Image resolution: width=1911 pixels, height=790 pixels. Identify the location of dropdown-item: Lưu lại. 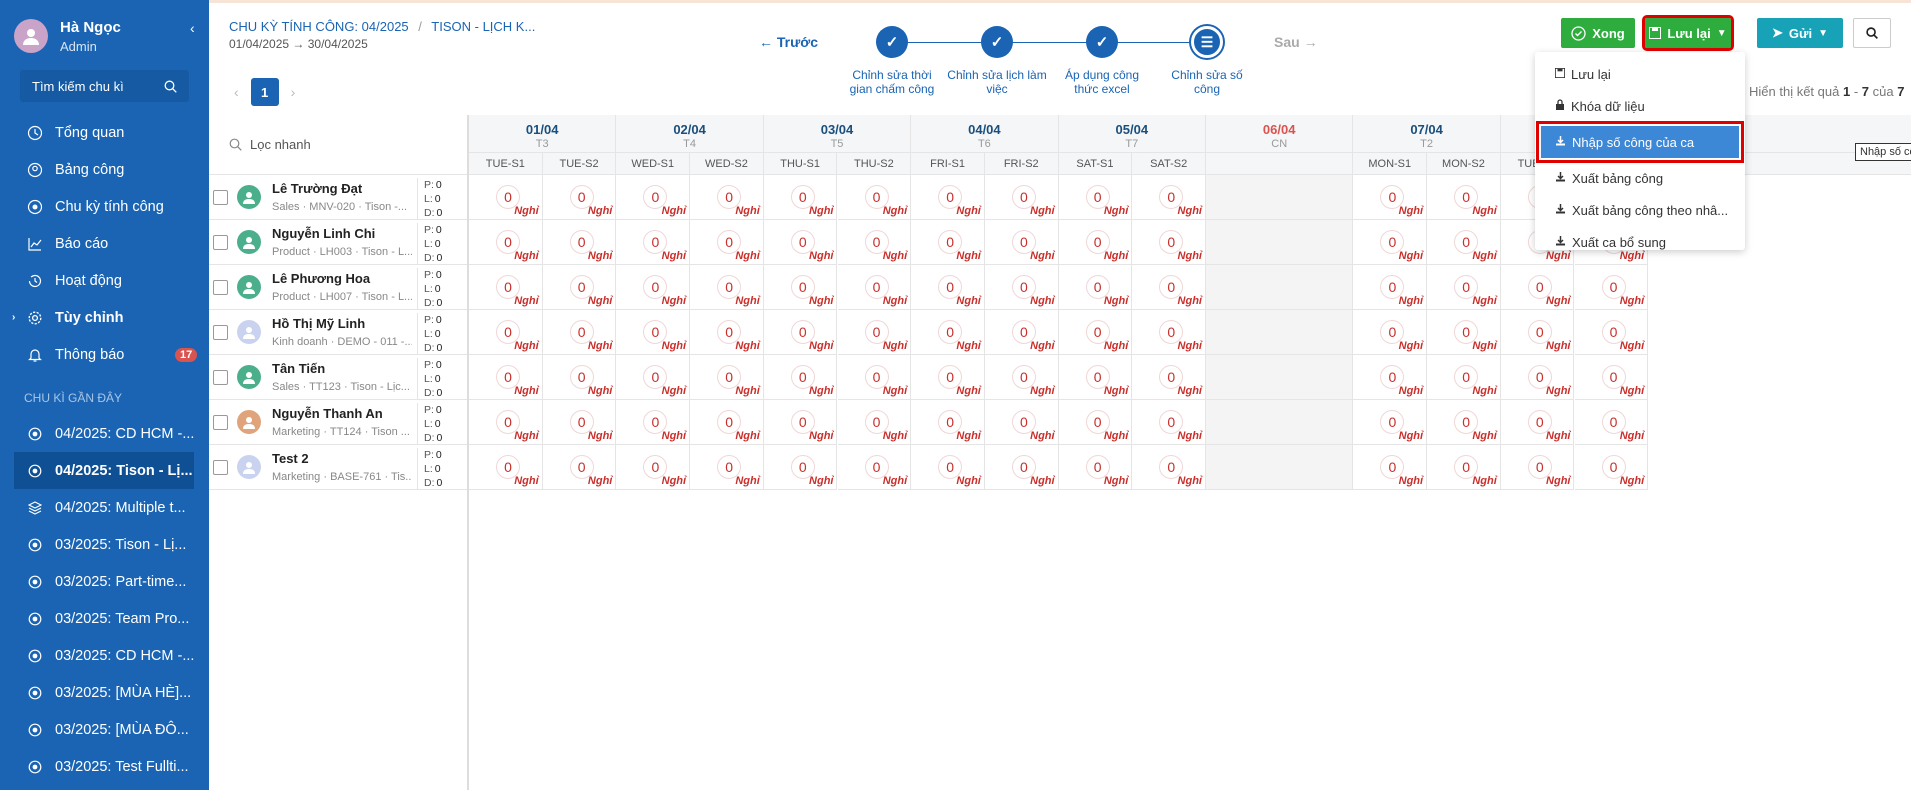
(1640, 74).